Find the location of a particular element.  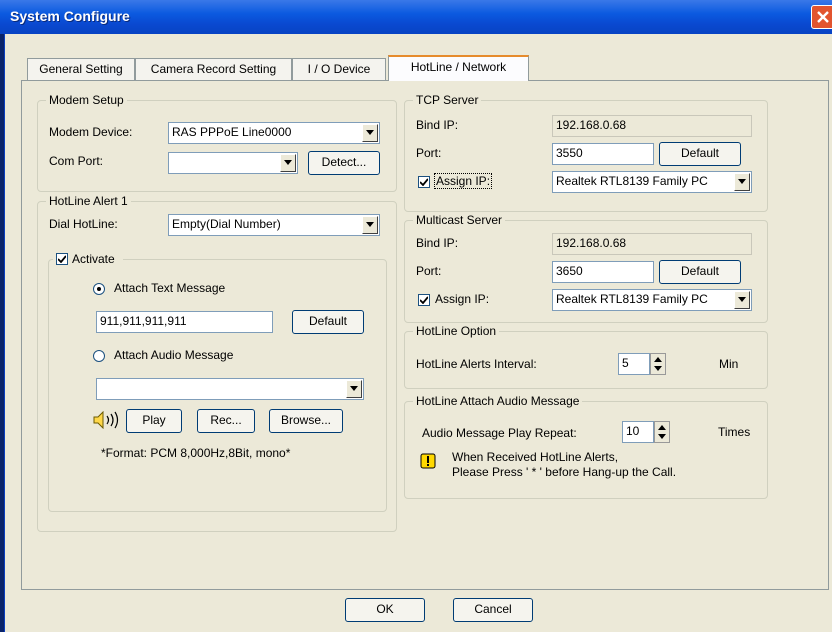

tcp-assign-ip-checkbox is located at coordinates (424, 182).